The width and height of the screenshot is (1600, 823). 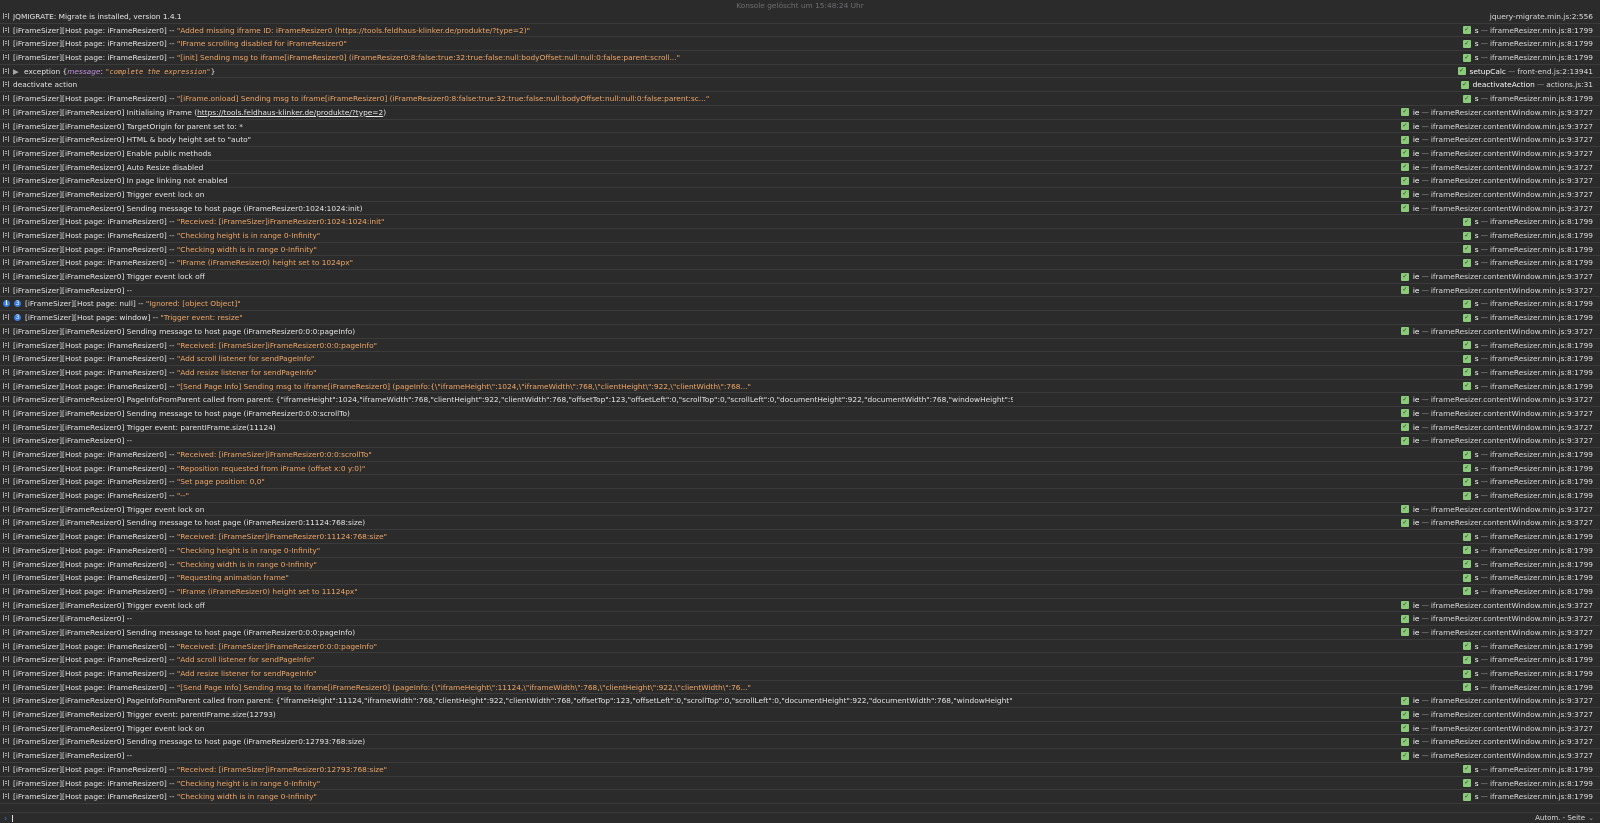 I want to click on console-input-bar: › Autom. - Seite ⌄, so click(x=800, y=817).